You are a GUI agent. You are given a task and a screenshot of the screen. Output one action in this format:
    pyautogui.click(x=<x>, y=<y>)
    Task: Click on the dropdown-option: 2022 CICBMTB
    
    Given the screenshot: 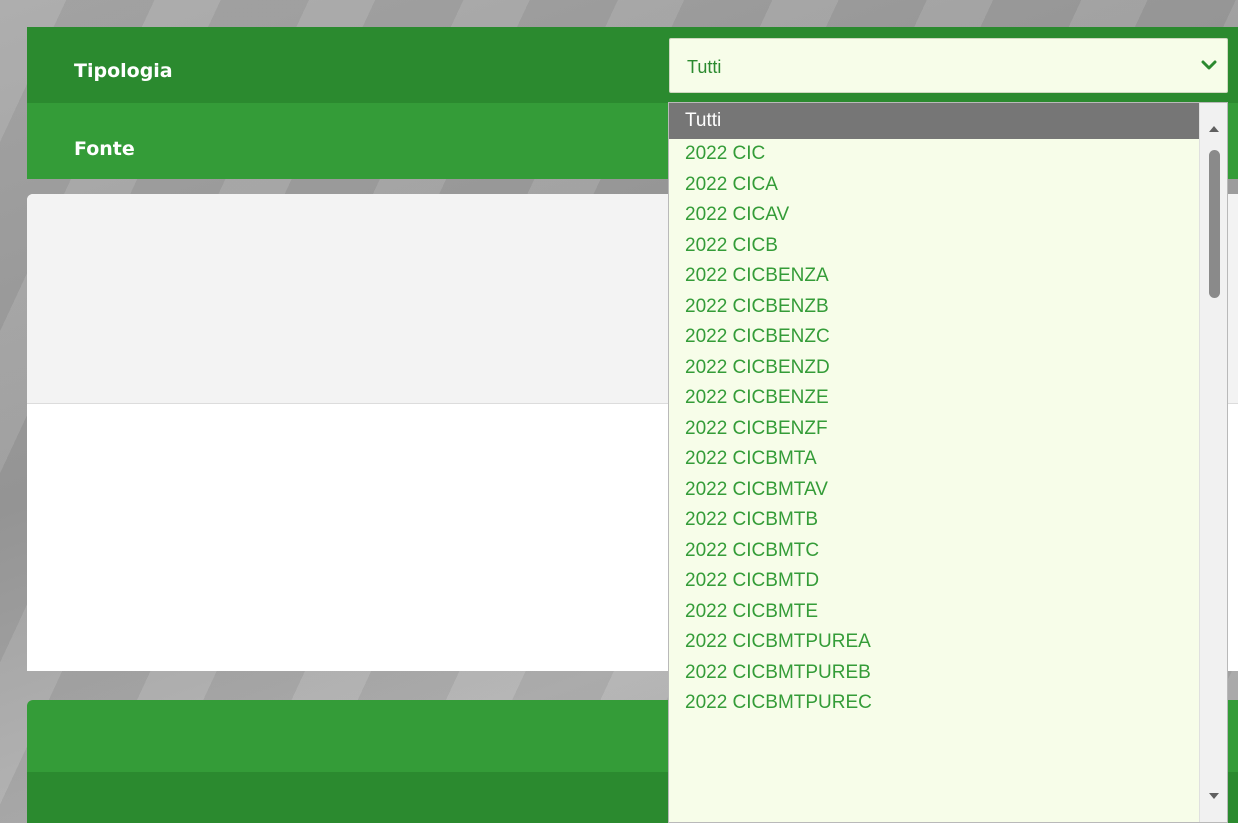 What is the action you would take?
    pyautogui.click(x=948, y=520)
    